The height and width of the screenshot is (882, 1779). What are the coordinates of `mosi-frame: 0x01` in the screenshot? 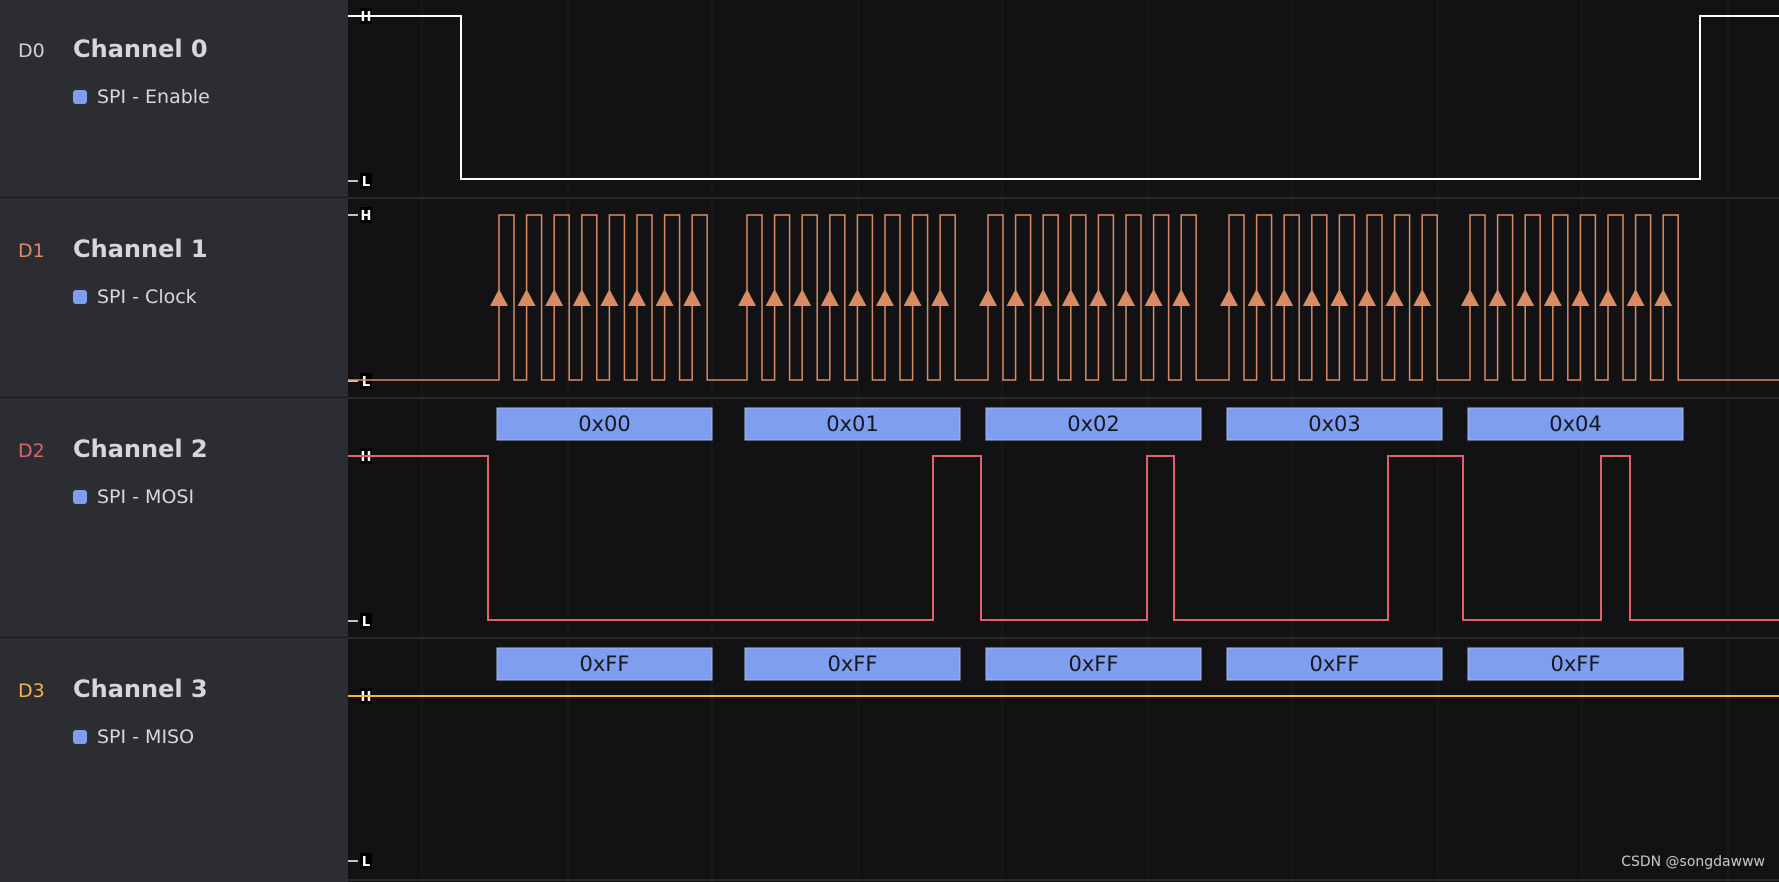 It's located at (852, 424).